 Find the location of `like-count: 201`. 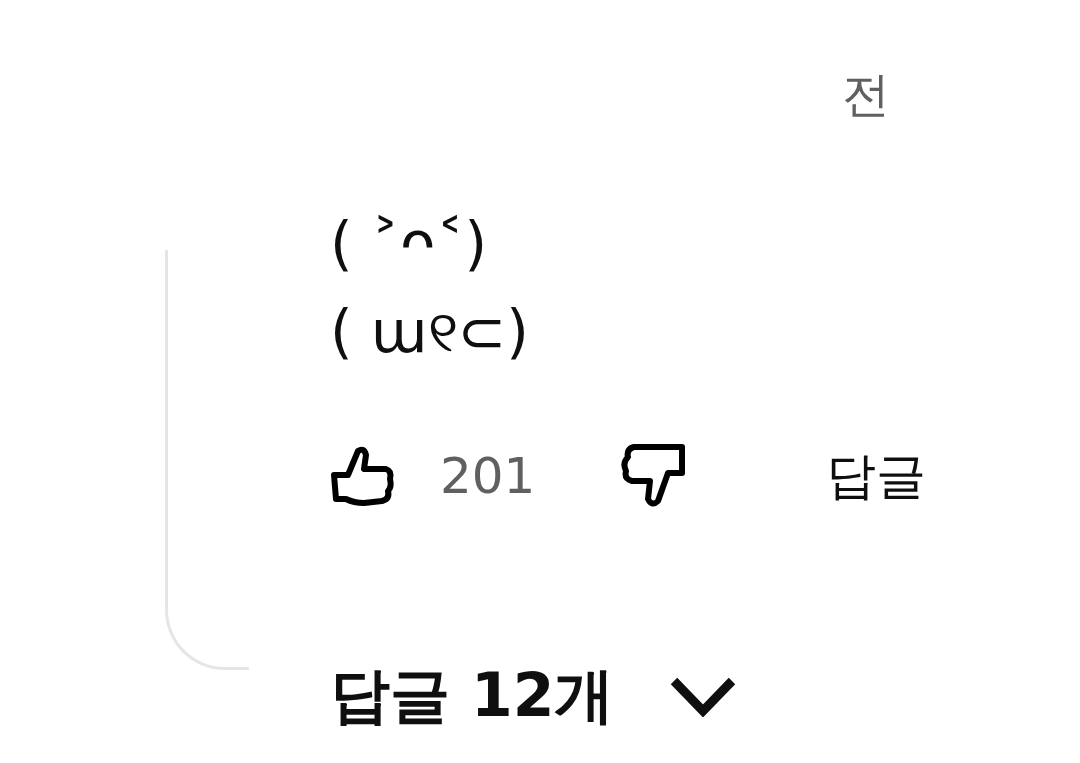

like-count: 201 is located at coordinates (488, 476).